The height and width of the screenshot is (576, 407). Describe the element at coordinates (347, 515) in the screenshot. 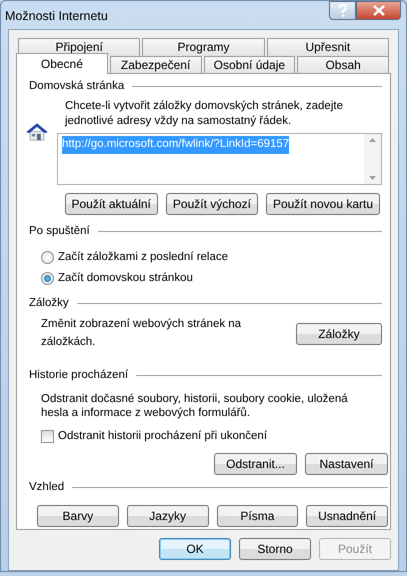

I see `appearance-button: Usnadnění` at that location.